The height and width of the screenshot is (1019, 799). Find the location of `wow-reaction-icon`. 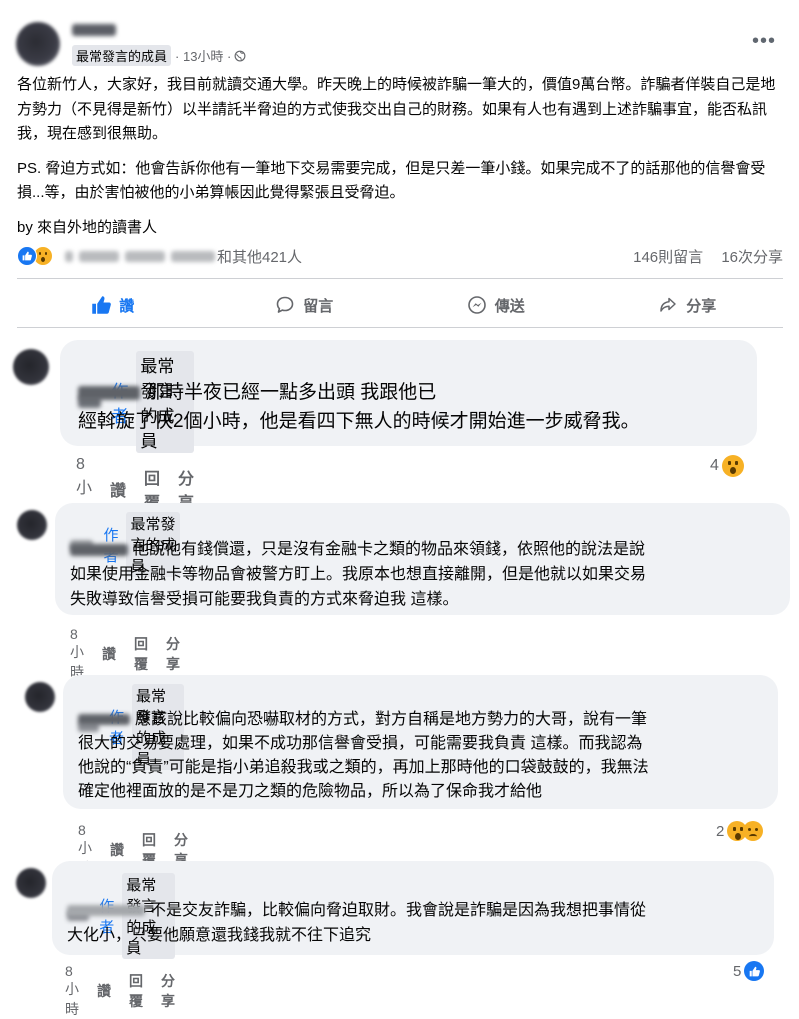

wow-reaction-icon is located at coordinates (732, 466).